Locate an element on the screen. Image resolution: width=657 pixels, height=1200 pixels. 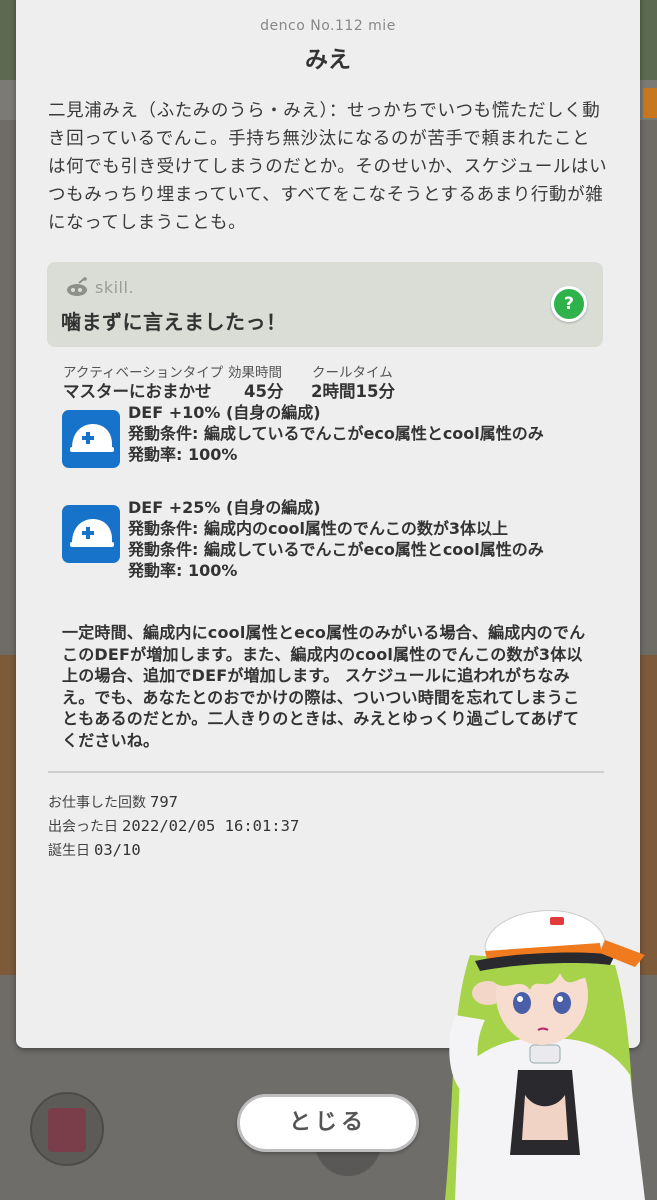
denco-number-subtitle: denco No.112 mie is located at coordinates (328, 26).